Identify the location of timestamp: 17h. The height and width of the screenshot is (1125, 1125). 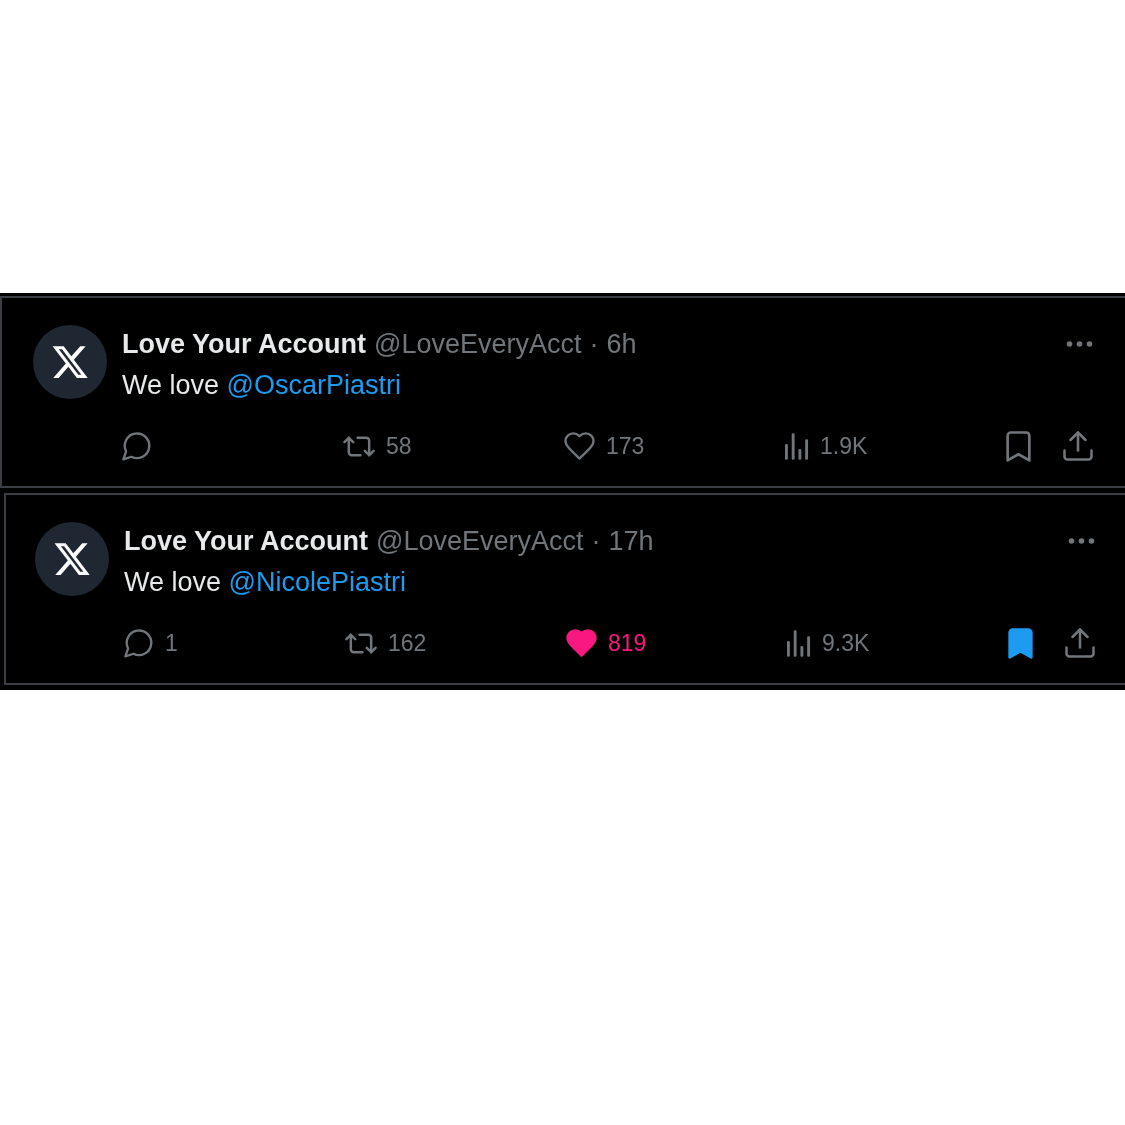
(631, 541).